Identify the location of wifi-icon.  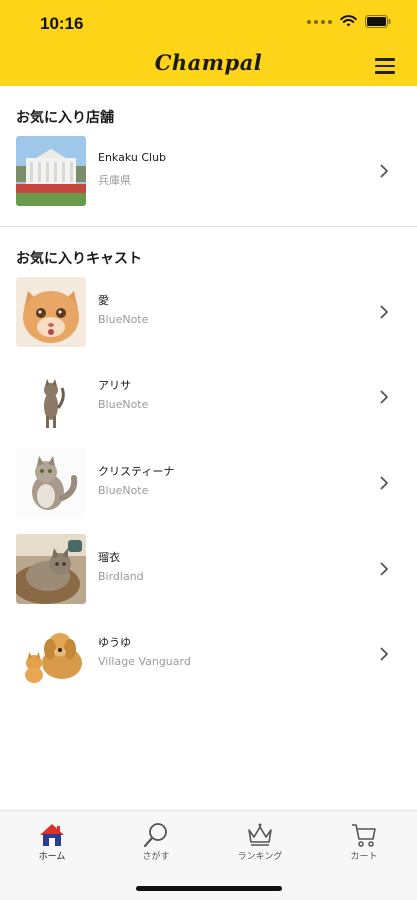
(348, 21).